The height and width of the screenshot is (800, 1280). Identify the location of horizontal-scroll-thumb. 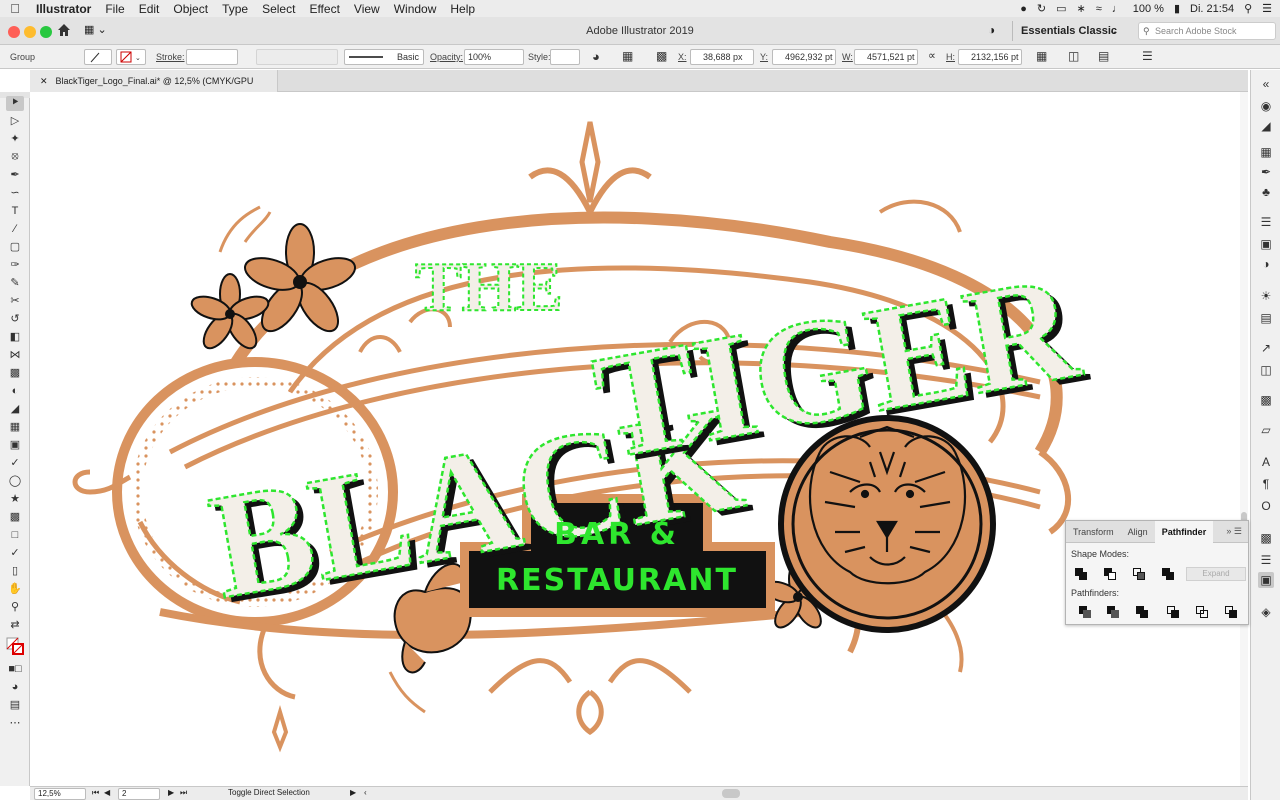
(731, 793).